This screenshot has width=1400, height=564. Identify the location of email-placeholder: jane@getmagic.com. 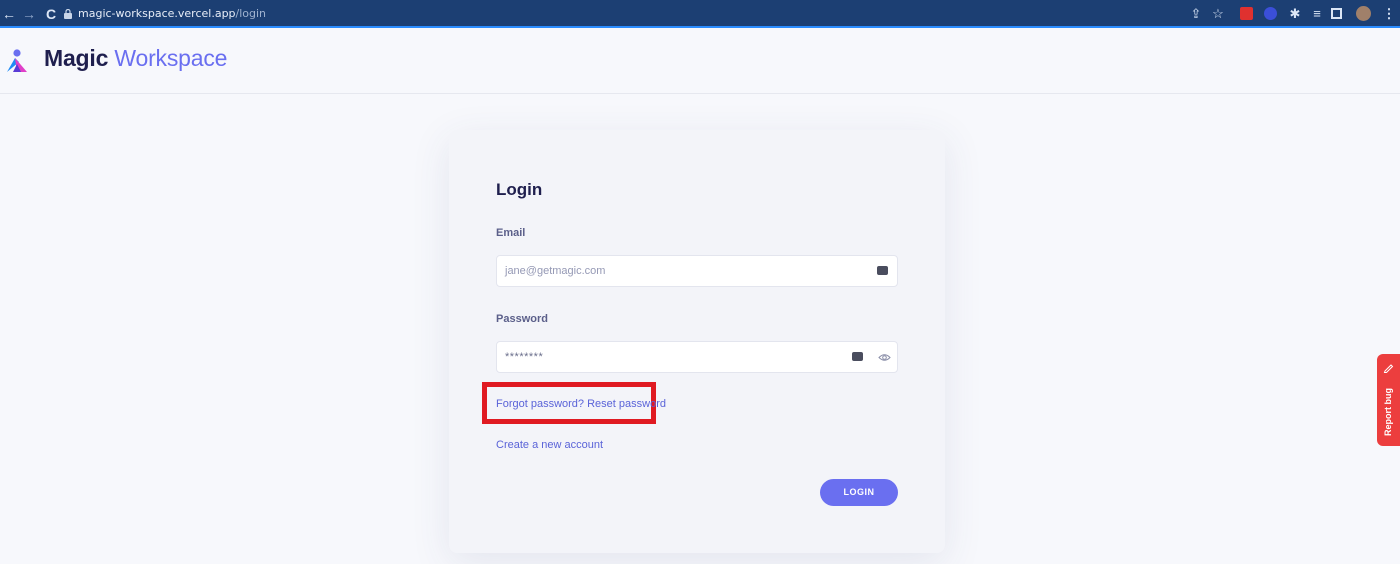
(555, 271).